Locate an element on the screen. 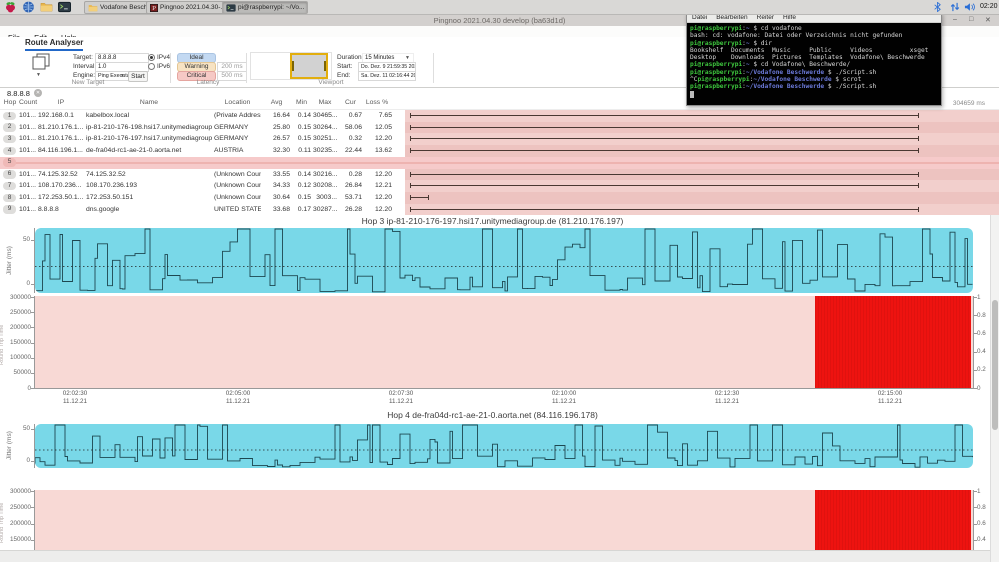 This screenshot has height=562, width=999. engine-dropdown-icon: ▼ is located at coordinates (122, 76).